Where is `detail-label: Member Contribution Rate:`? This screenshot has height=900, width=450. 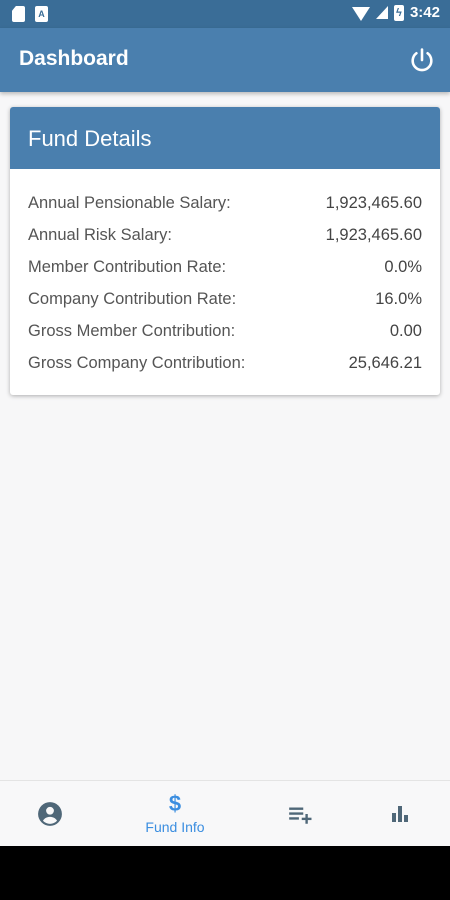
detail-label: Member Contribution Rate: is located at coordinates (127, 266).